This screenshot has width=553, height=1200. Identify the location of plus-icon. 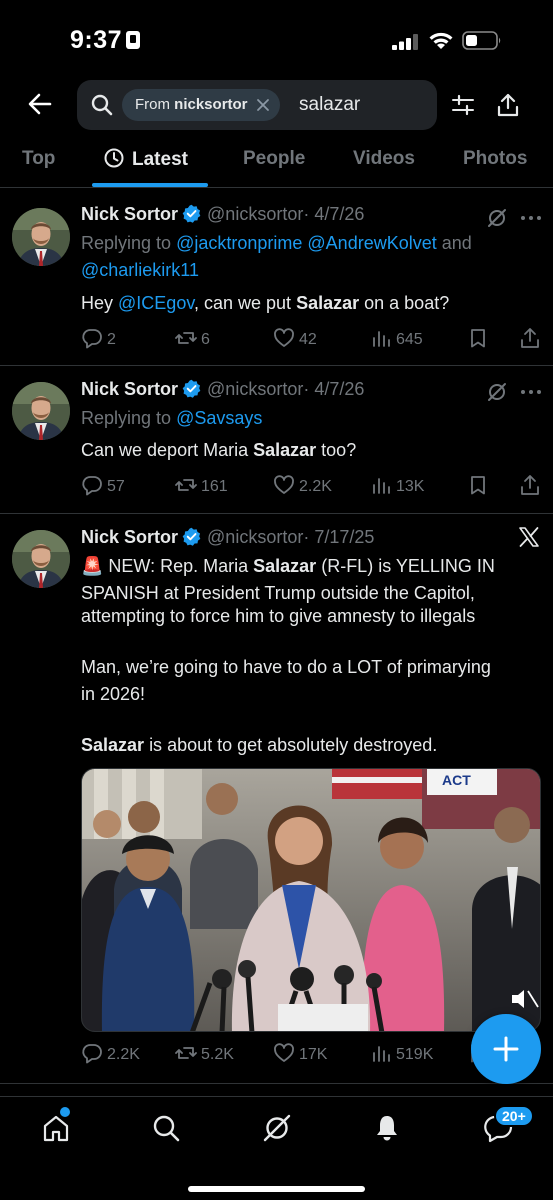
(506, 1049).